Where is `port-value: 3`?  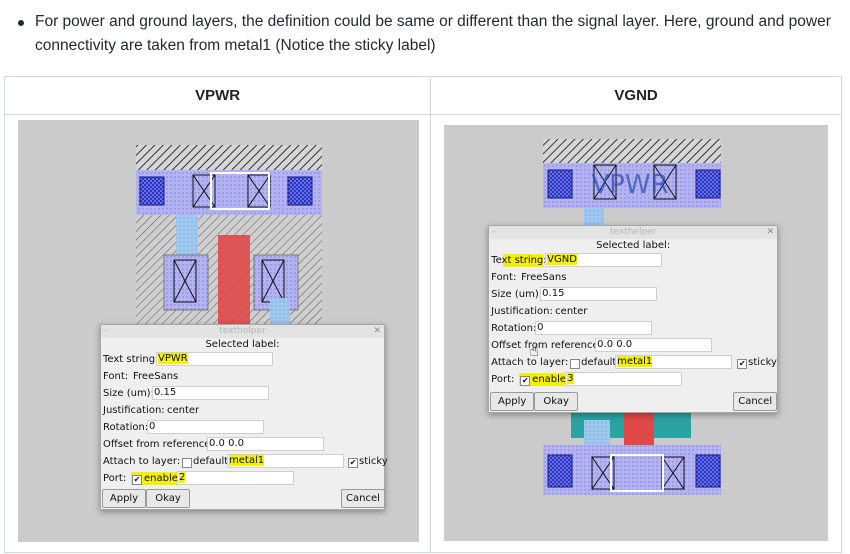 port-value: 3 is located at coordinates (570, 378).